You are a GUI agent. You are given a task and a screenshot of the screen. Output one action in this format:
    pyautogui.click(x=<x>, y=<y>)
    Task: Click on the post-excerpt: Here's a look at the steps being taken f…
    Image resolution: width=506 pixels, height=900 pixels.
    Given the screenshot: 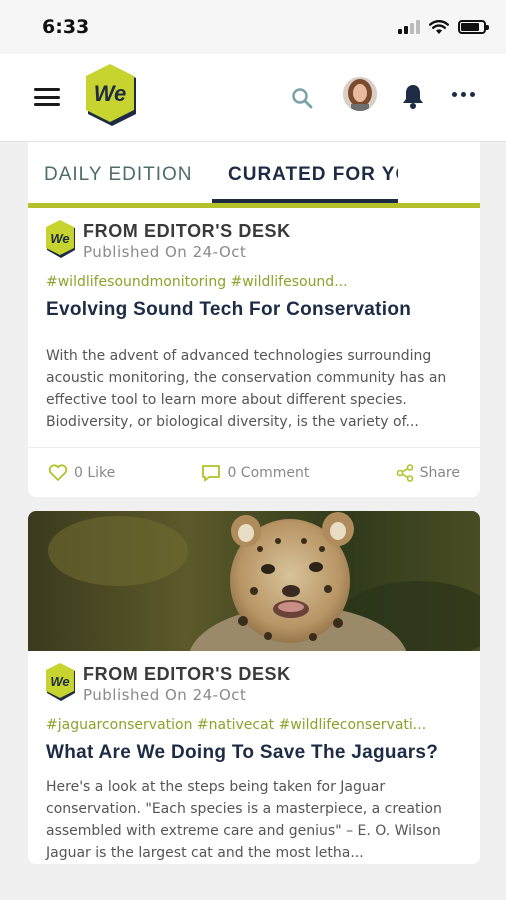 What is the action you would take?
    pyautogui.click(x=244, y=820)
    